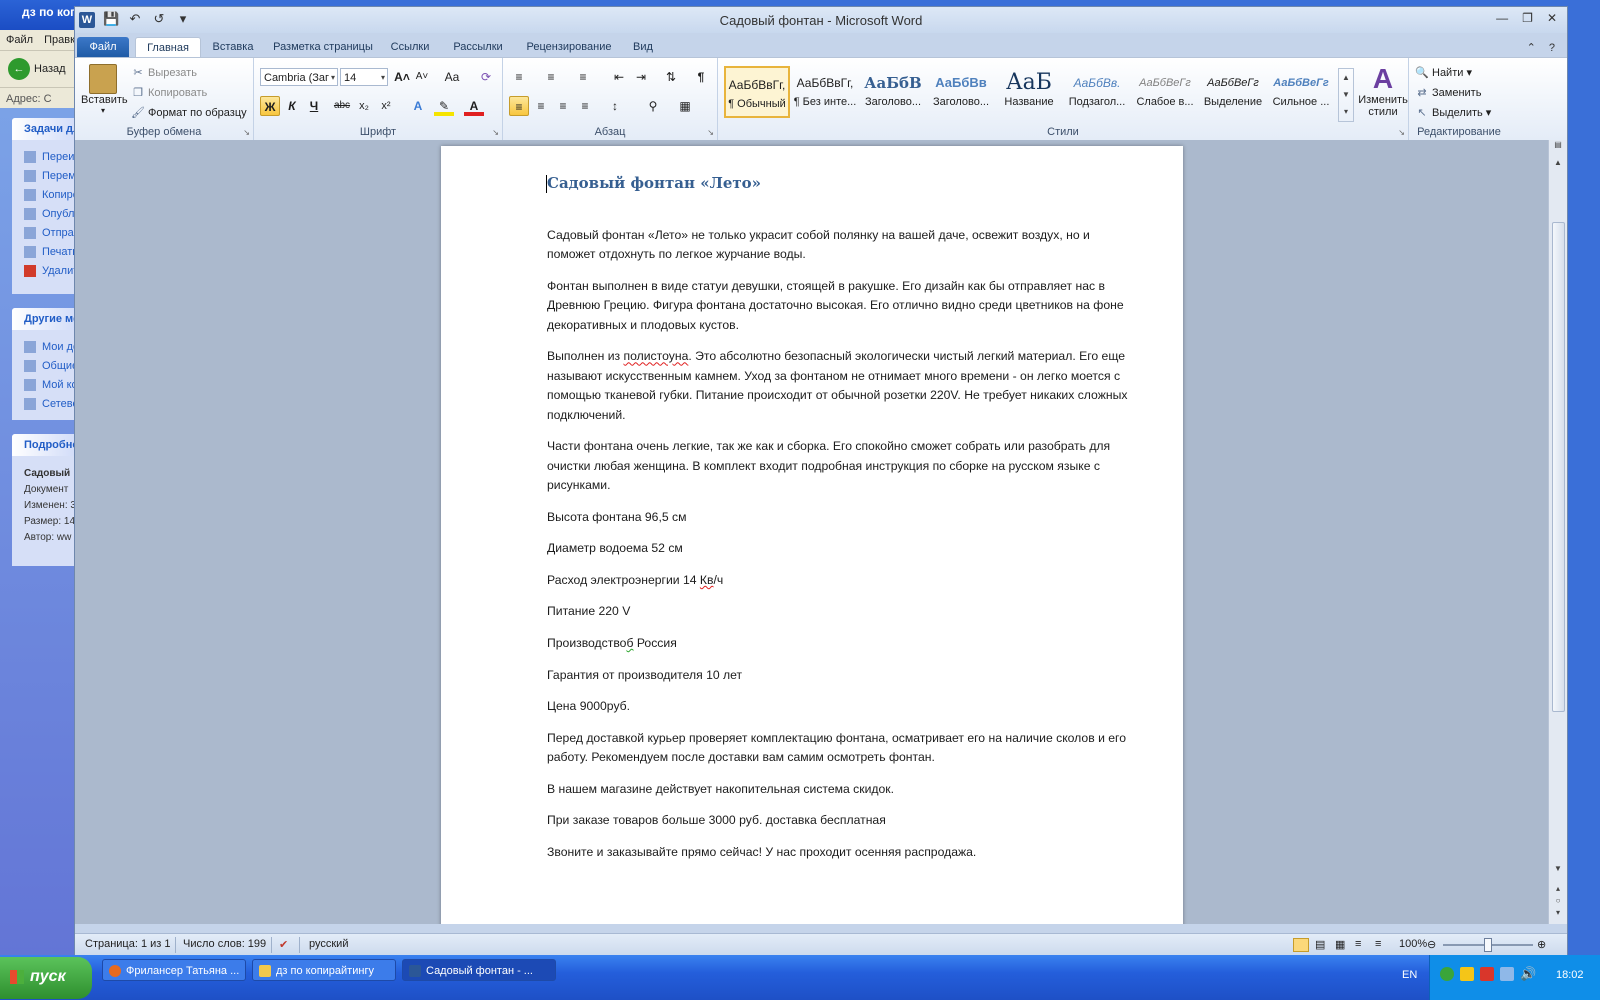  What do you see at coordinates (299, 77) in the screenshot?
I see `font-family-combo: Cambria (Заг ▾` at bounding box center [299, 77].